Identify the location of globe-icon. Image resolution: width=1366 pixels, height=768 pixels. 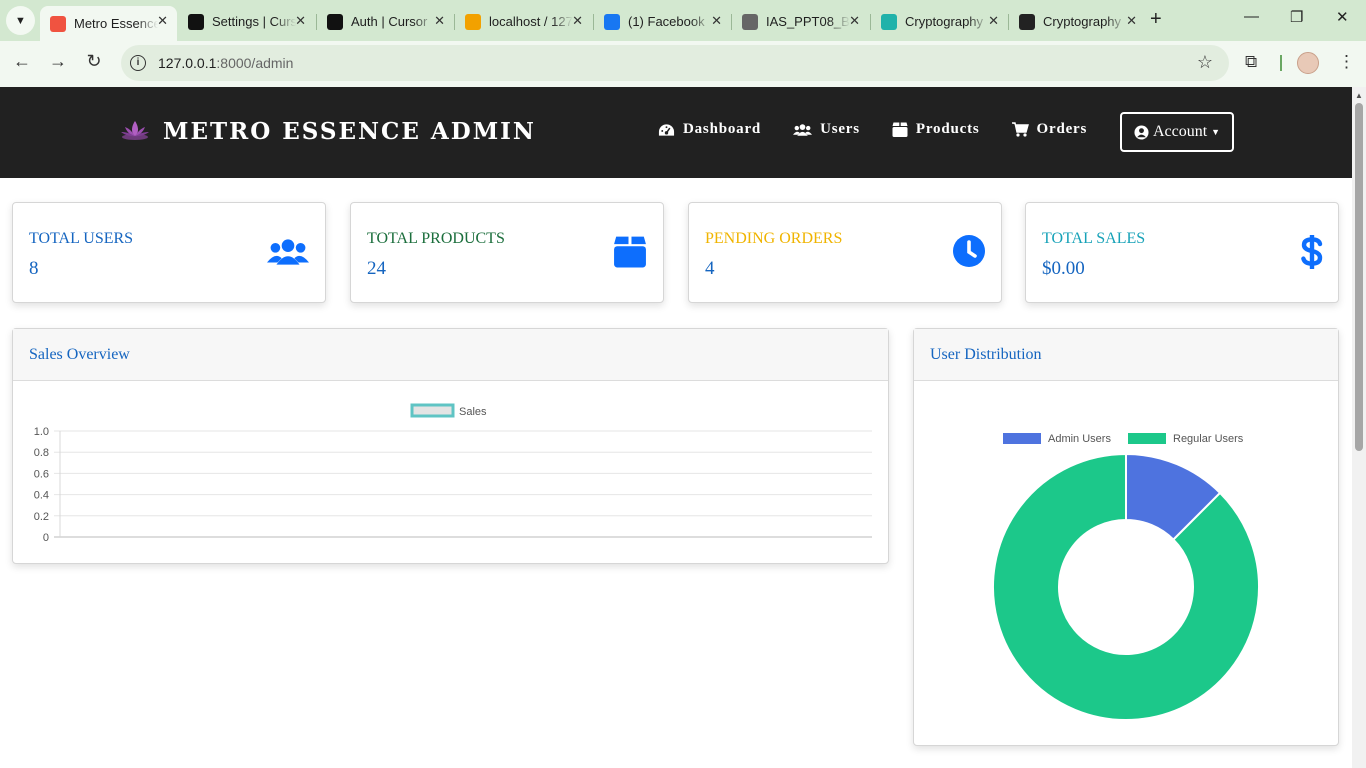
(750, 21).